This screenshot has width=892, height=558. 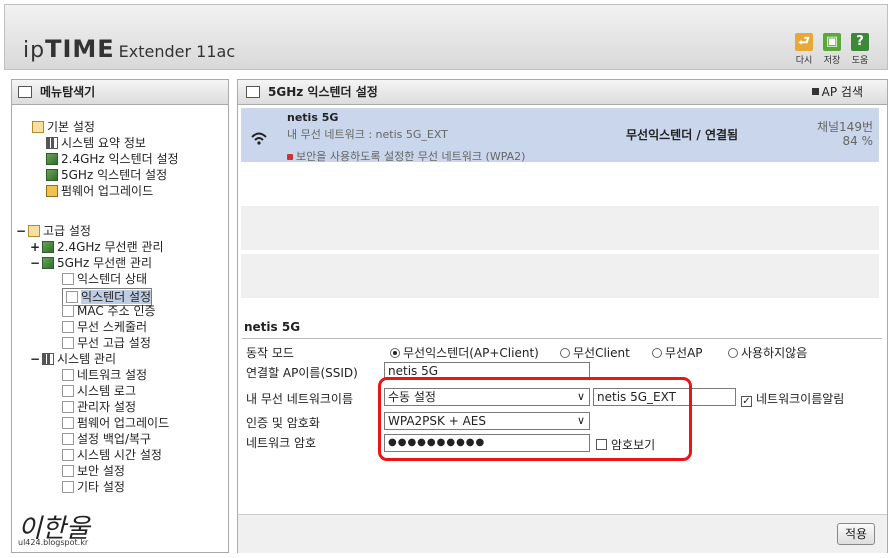 I want to click on tree-label: 익스텐더 상태, so click(x=112, y=279).